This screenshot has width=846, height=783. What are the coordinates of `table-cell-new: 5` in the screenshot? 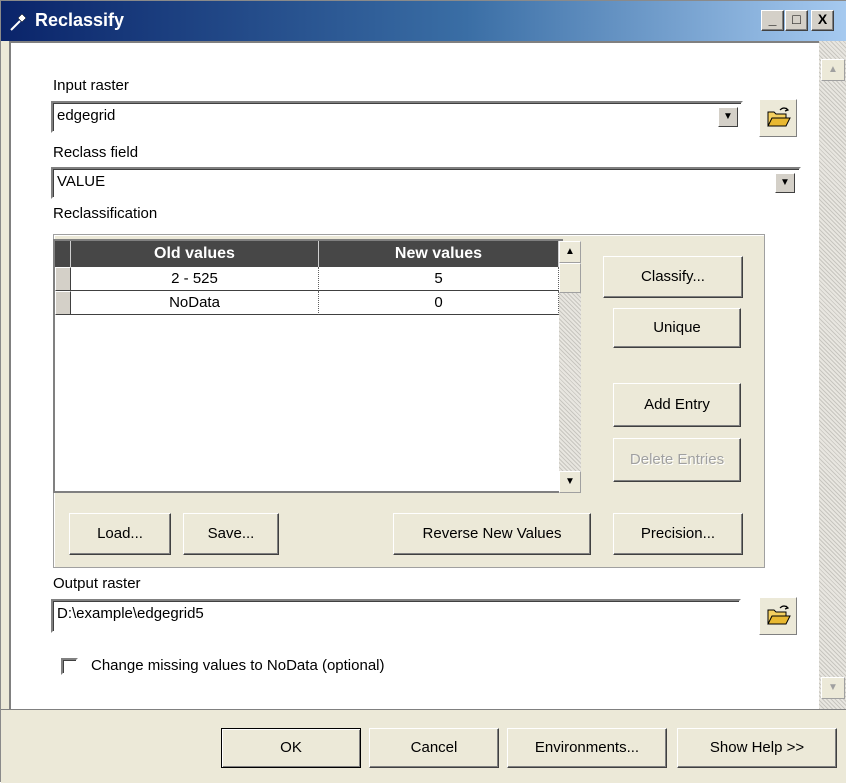 It's located at (439, 279).